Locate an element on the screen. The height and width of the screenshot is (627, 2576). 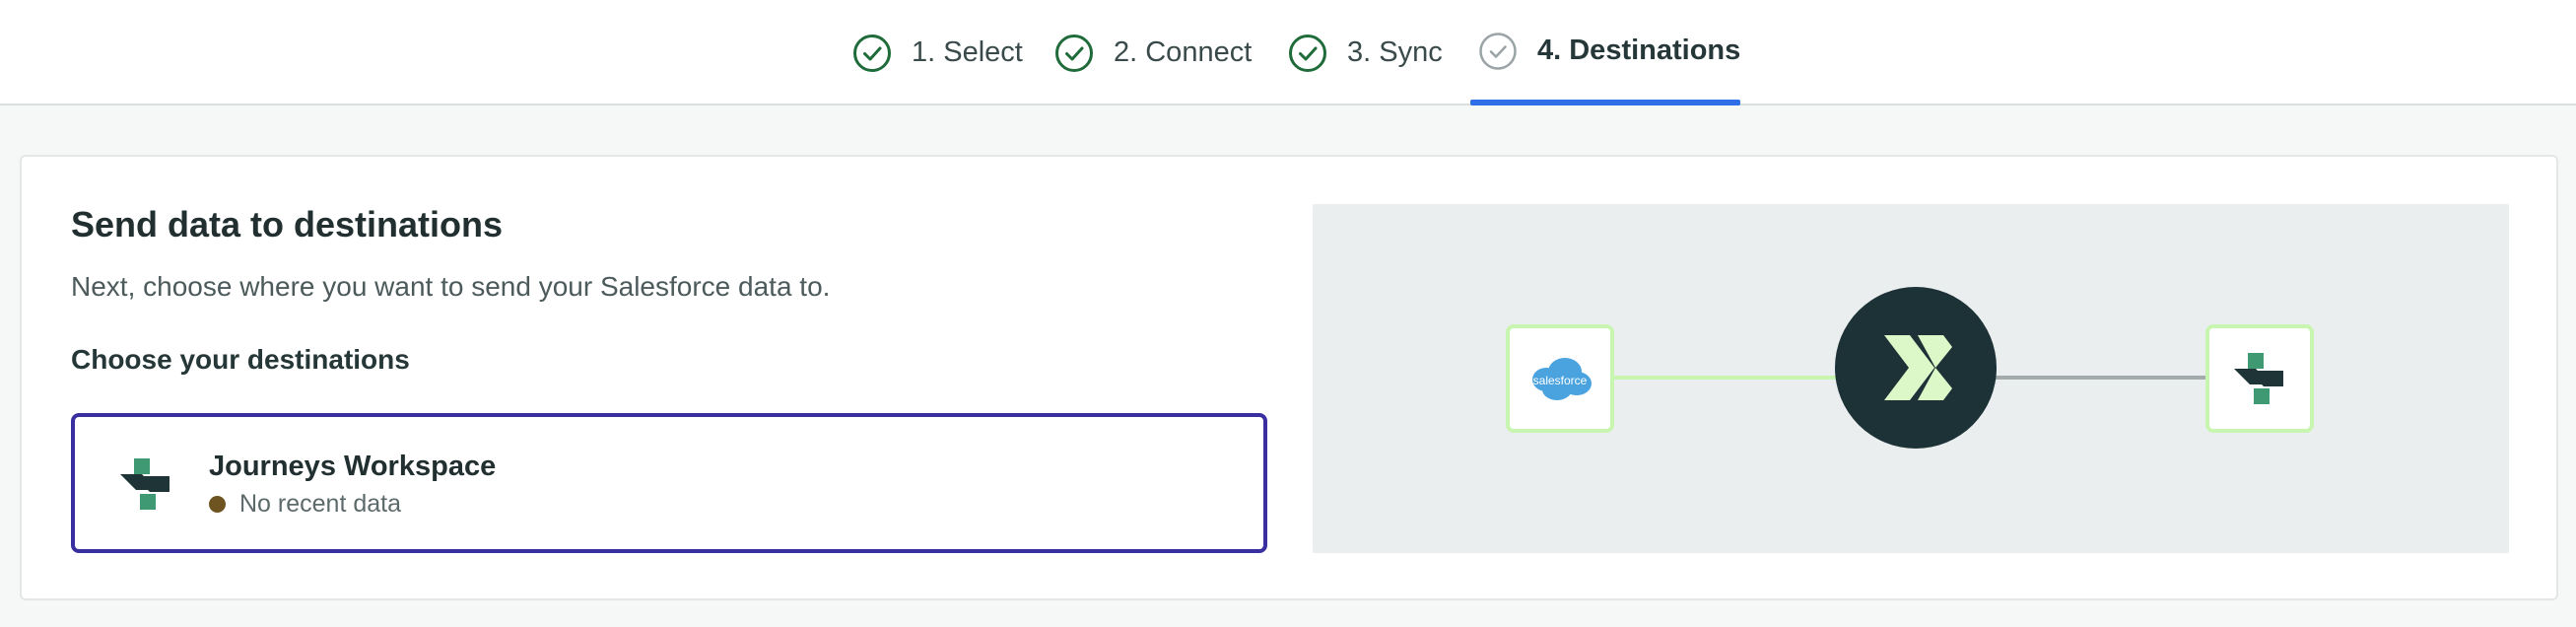
destination-option-journeys-workspace: Journeys Workspace No recent data is located at coordinates (669, 483).